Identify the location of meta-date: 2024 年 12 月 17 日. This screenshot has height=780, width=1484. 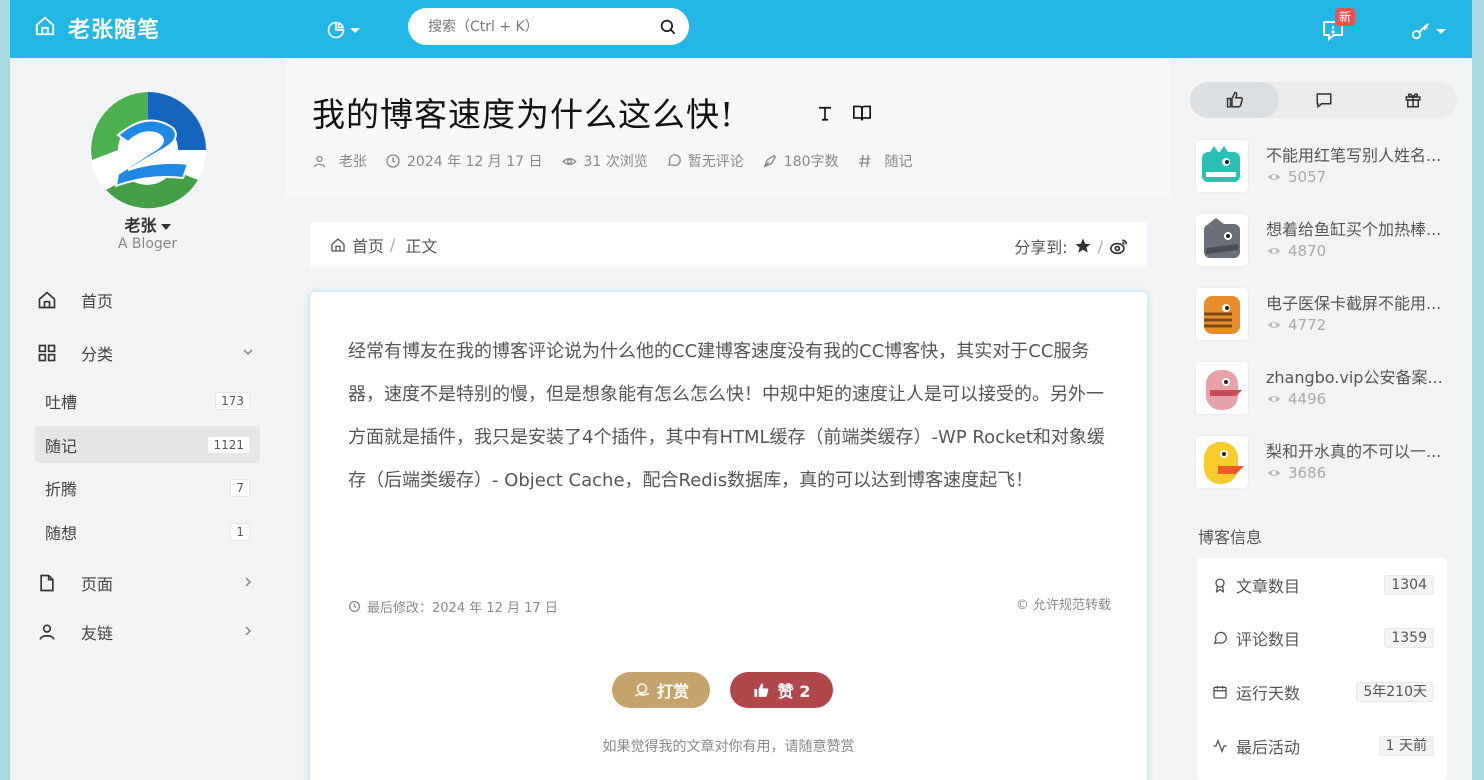
(464, 161).